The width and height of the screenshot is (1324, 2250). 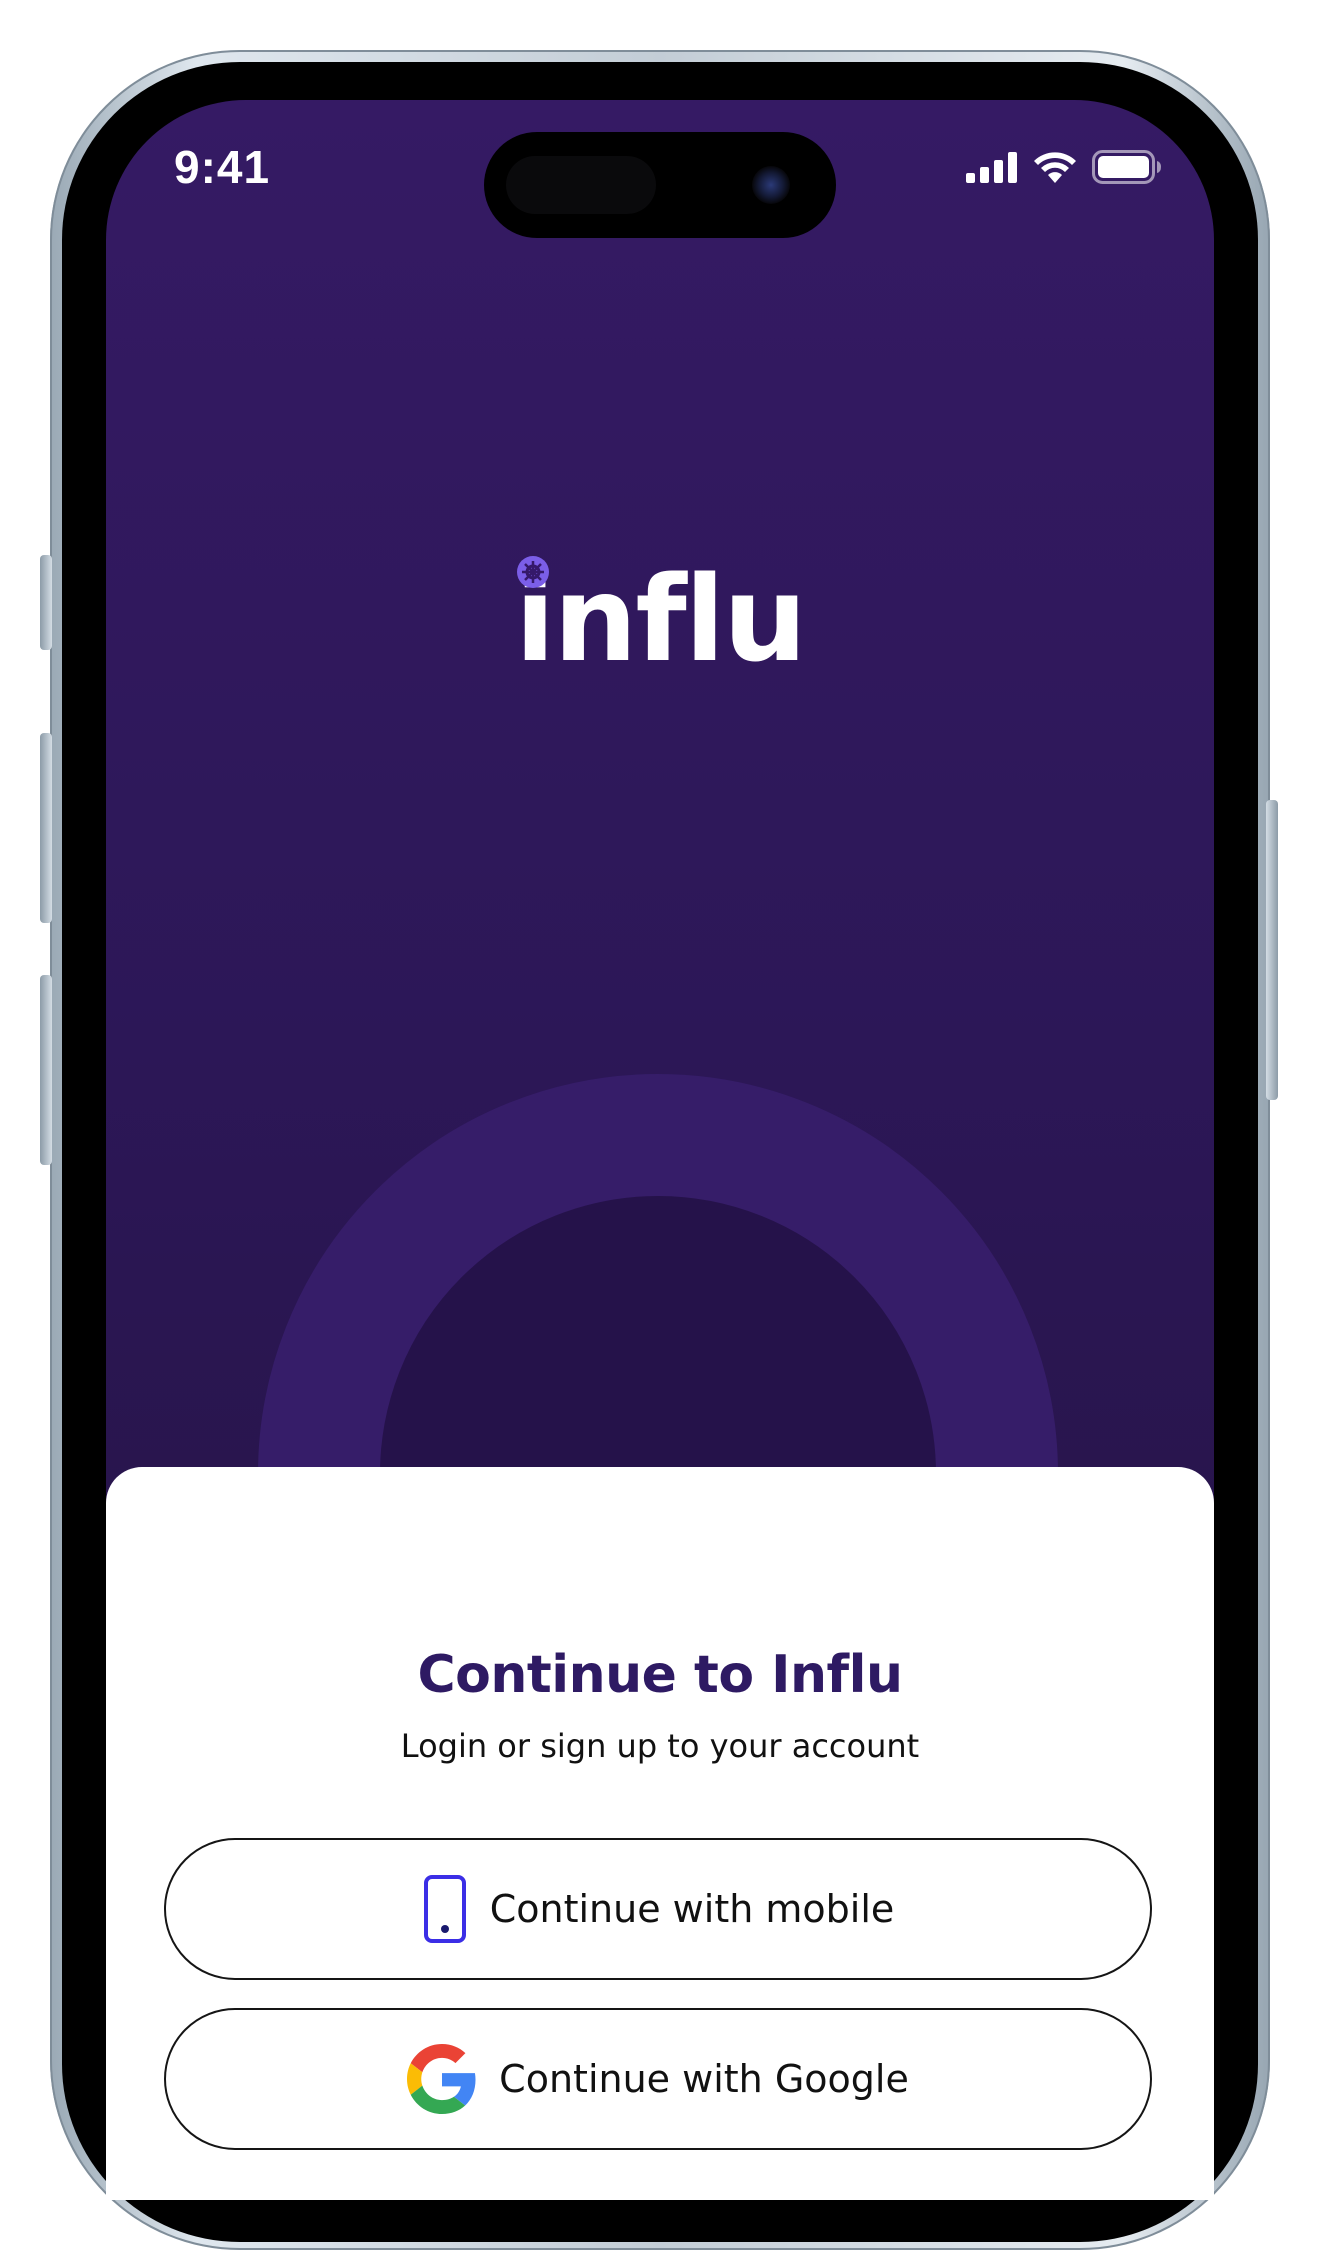 I want to click on continue-with-google-button: Continue with Google, so click(x=658, y=2079).